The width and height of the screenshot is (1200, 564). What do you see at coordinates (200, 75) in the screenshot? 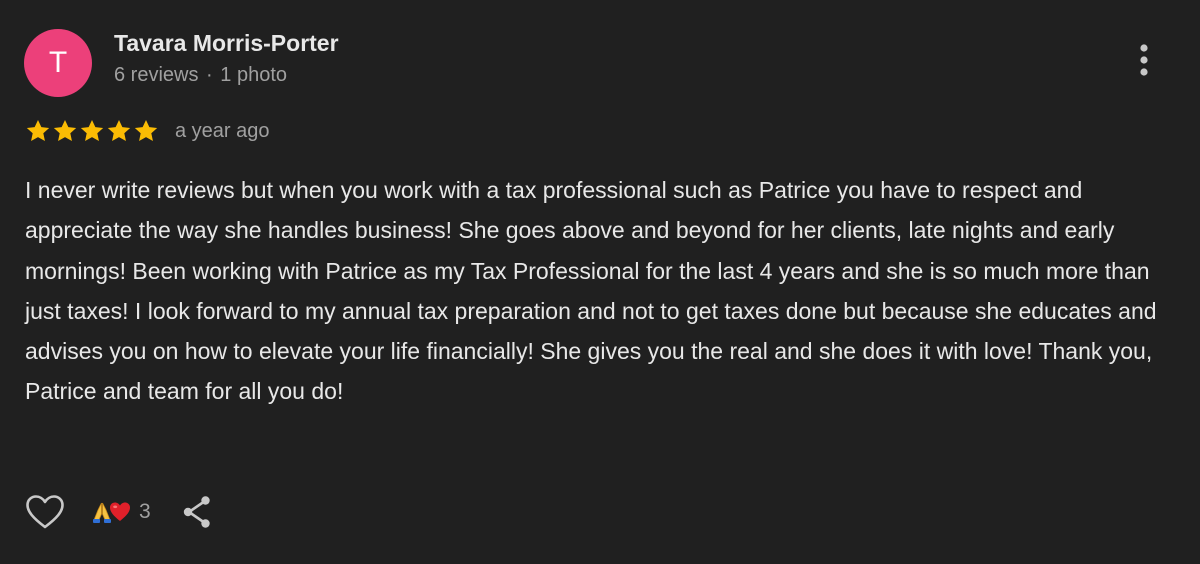
I see `author-meta: 6 reviews · 1 photo` at bounding box center [200, 75].